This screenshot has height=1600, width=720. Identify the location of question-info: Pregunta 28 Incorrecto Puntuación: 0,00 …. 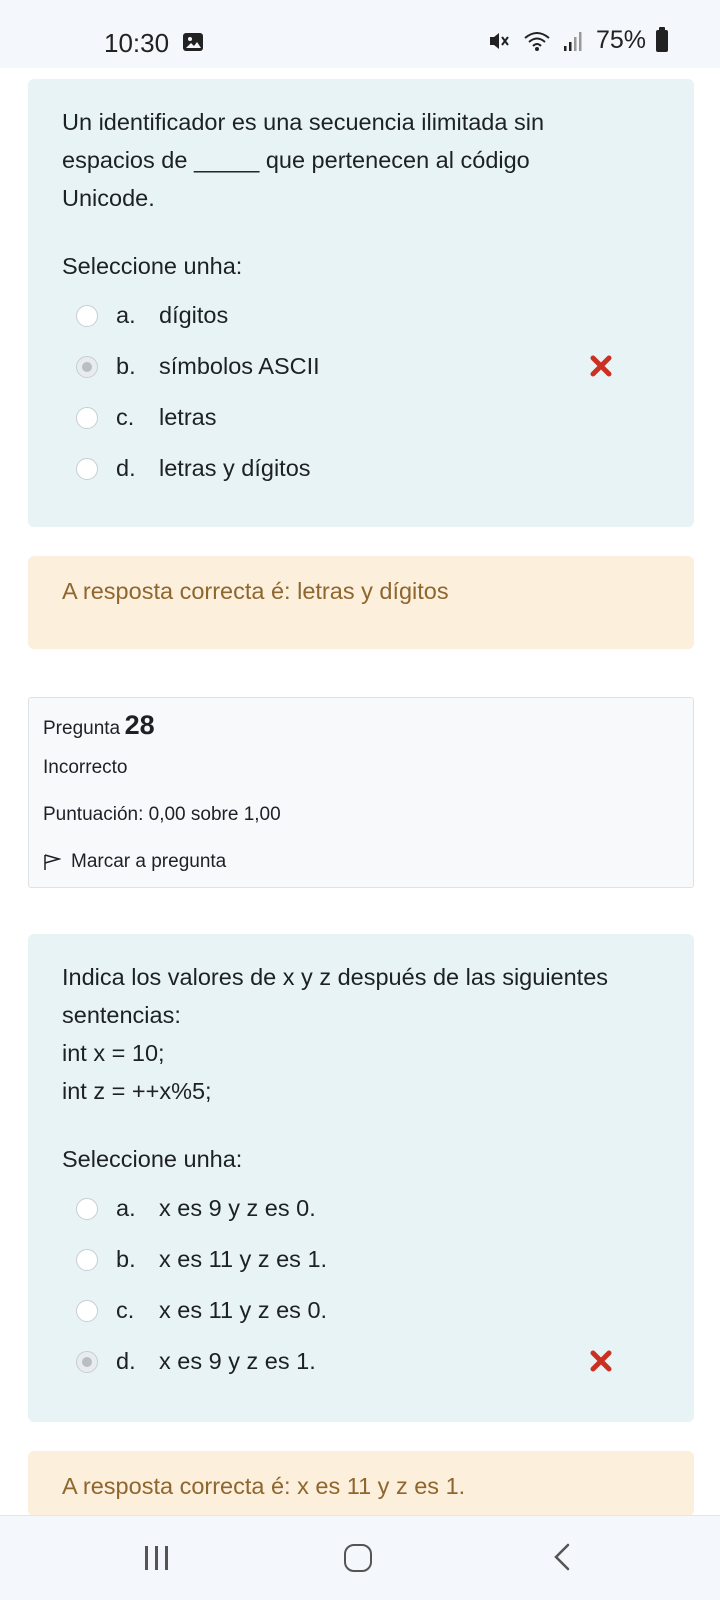
(361, 792).